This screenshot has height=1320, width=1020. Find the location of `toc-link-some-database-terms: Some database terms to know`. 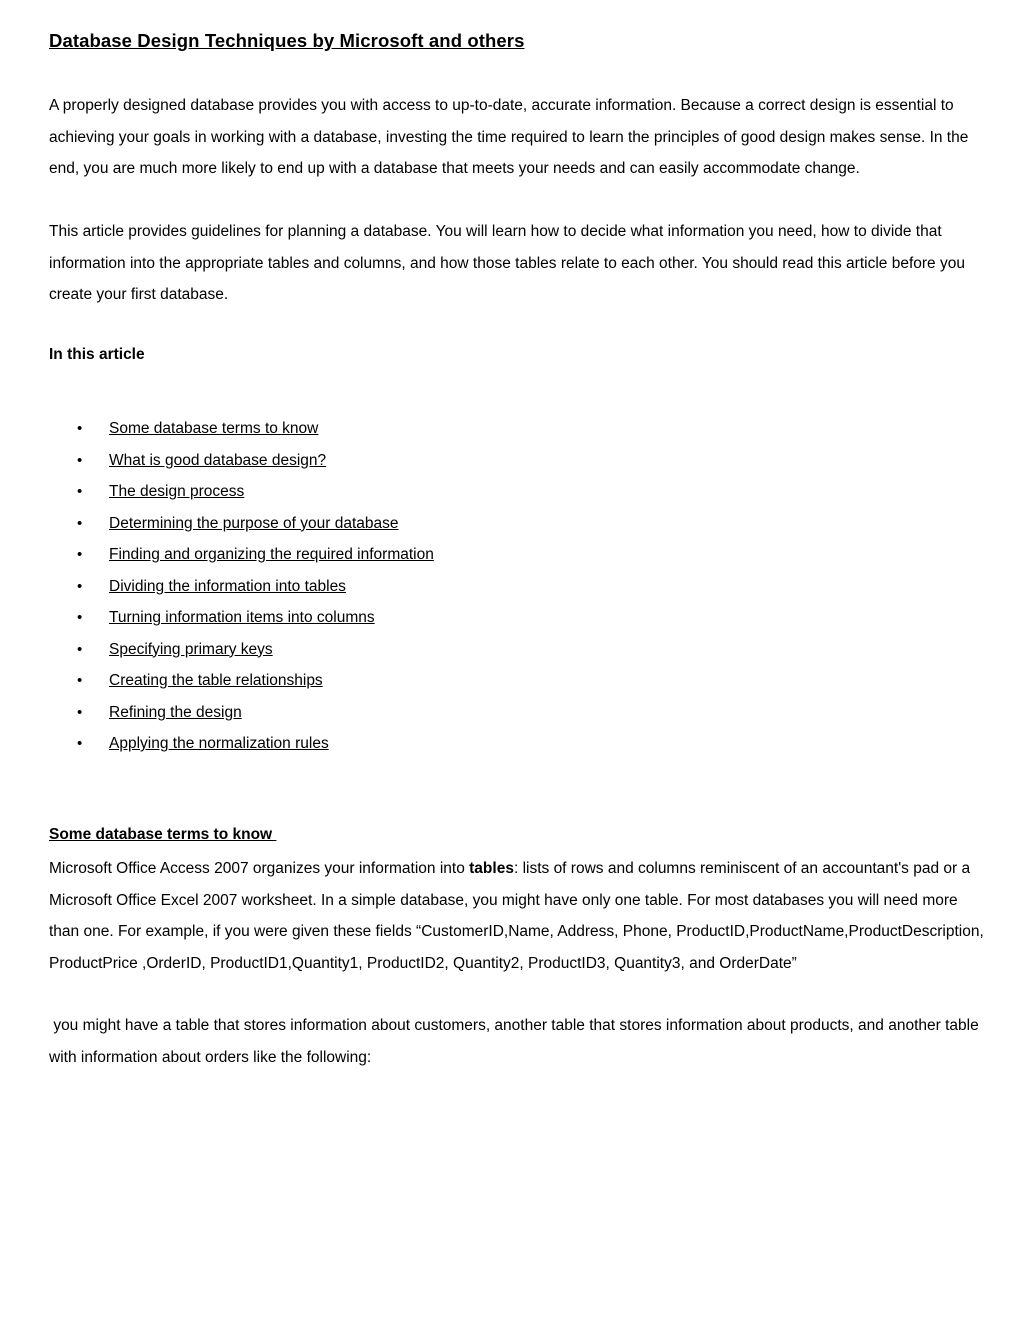

toc-link-some-database-terms: Some database terms to know is located at coordinates (213, 429).